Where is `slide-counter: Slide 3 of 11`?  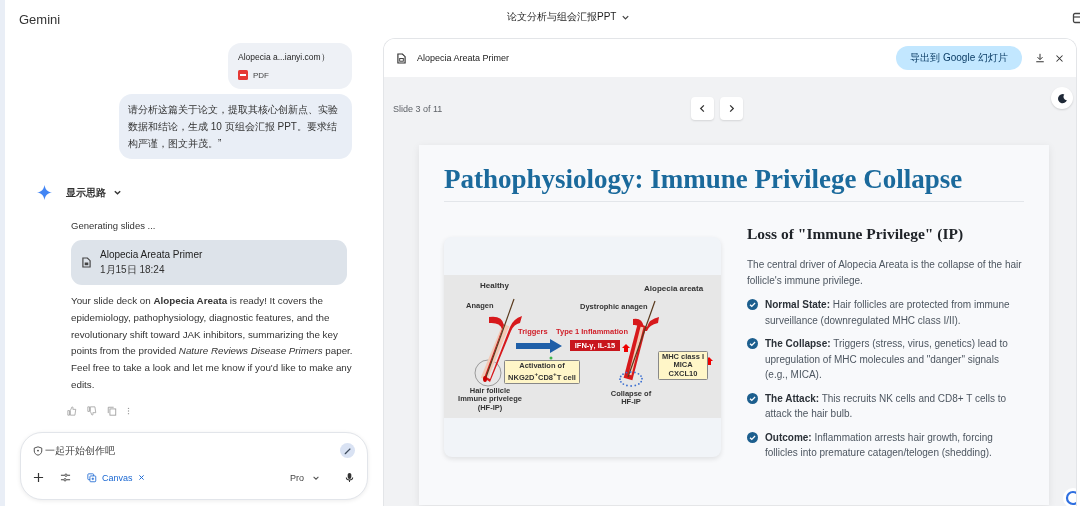
slide-counter: Slide 3 of 11 is located at coordinates (418, 109).